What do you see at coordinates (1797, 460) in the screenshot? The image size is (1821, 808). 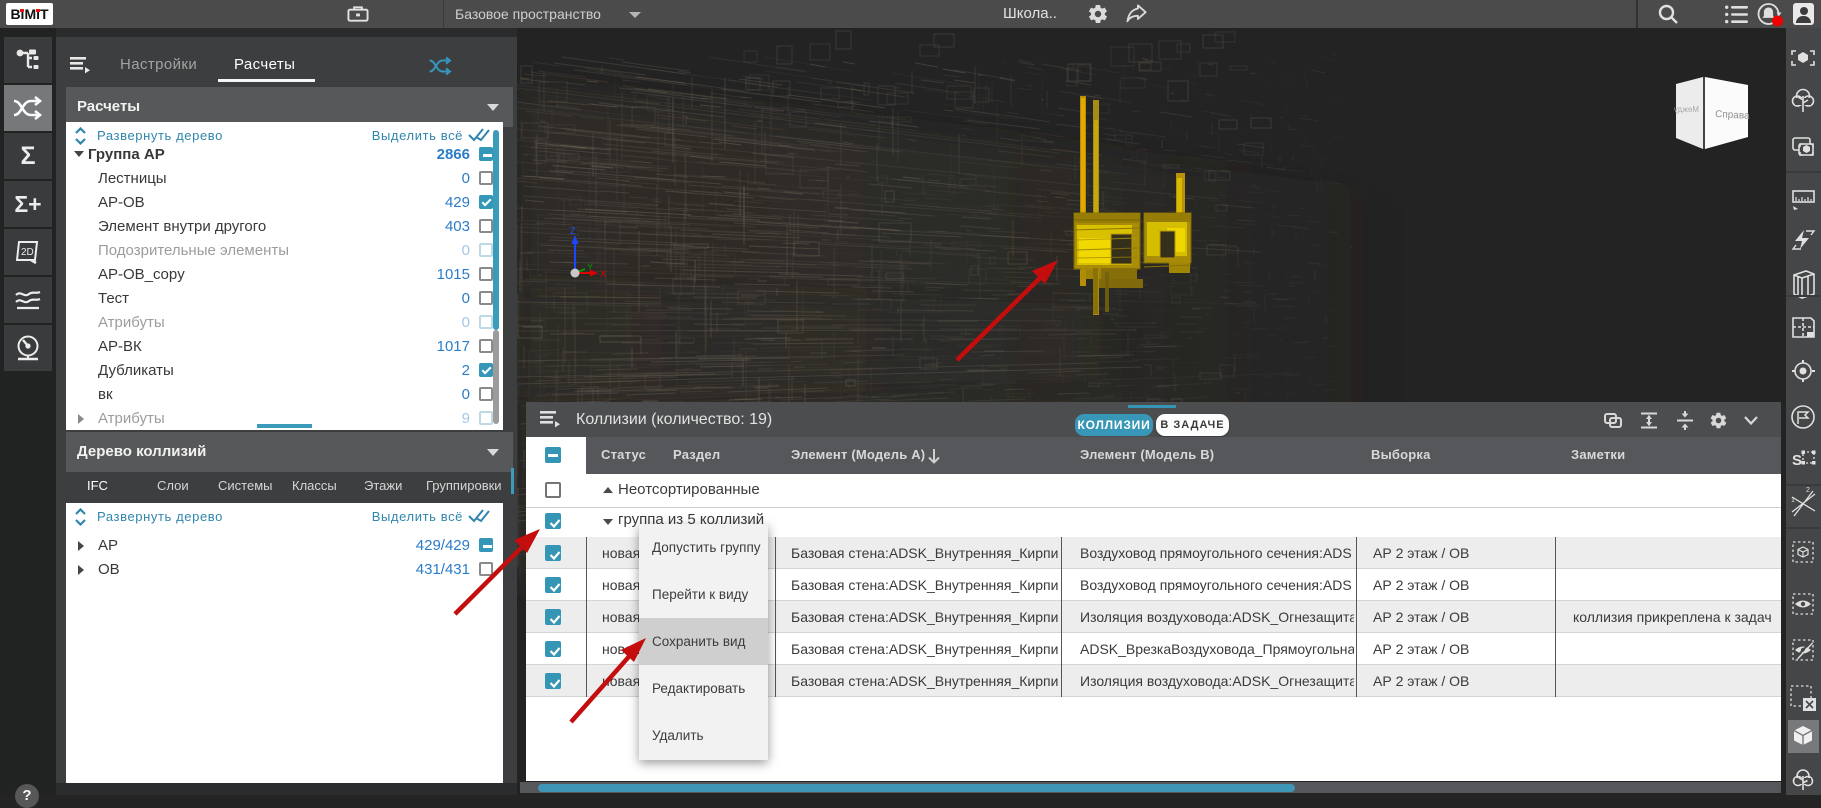 I see `svg-text: S` at bounding box center [1797, 460].